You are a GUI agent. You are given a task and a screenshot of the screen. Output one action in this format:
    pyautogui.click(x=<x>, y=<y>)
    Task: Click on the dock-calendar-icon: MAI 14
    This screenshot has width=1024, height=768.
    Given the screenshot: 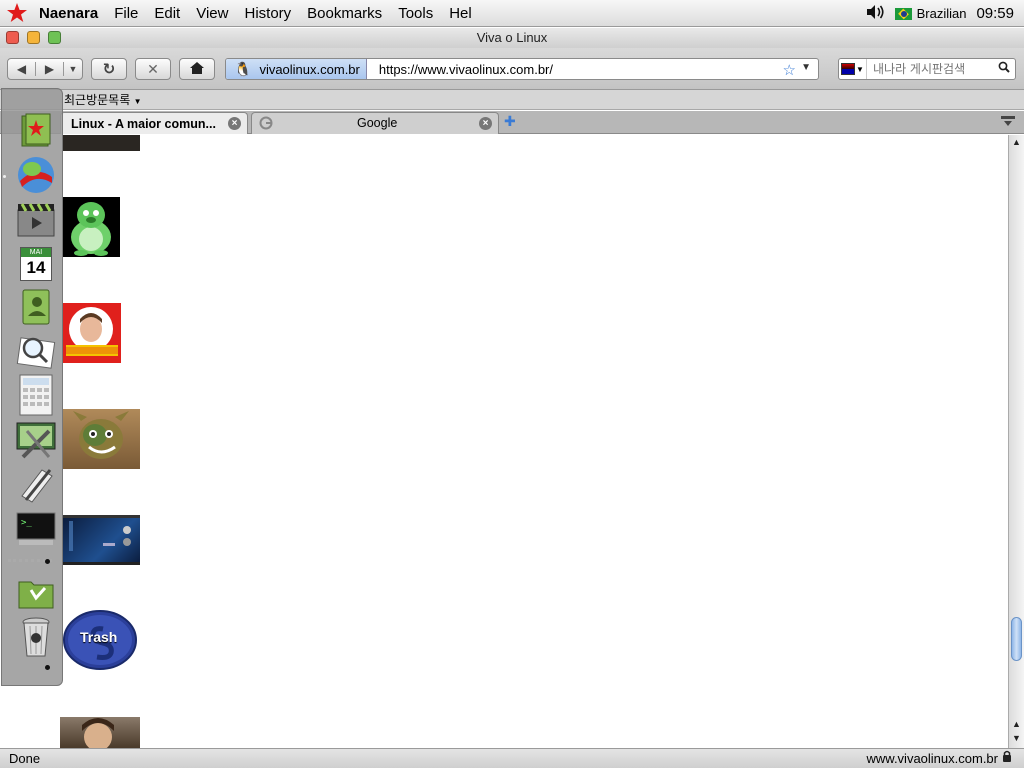 What is the action you would take?
    pyautogui.click(x=36, y=264)
    